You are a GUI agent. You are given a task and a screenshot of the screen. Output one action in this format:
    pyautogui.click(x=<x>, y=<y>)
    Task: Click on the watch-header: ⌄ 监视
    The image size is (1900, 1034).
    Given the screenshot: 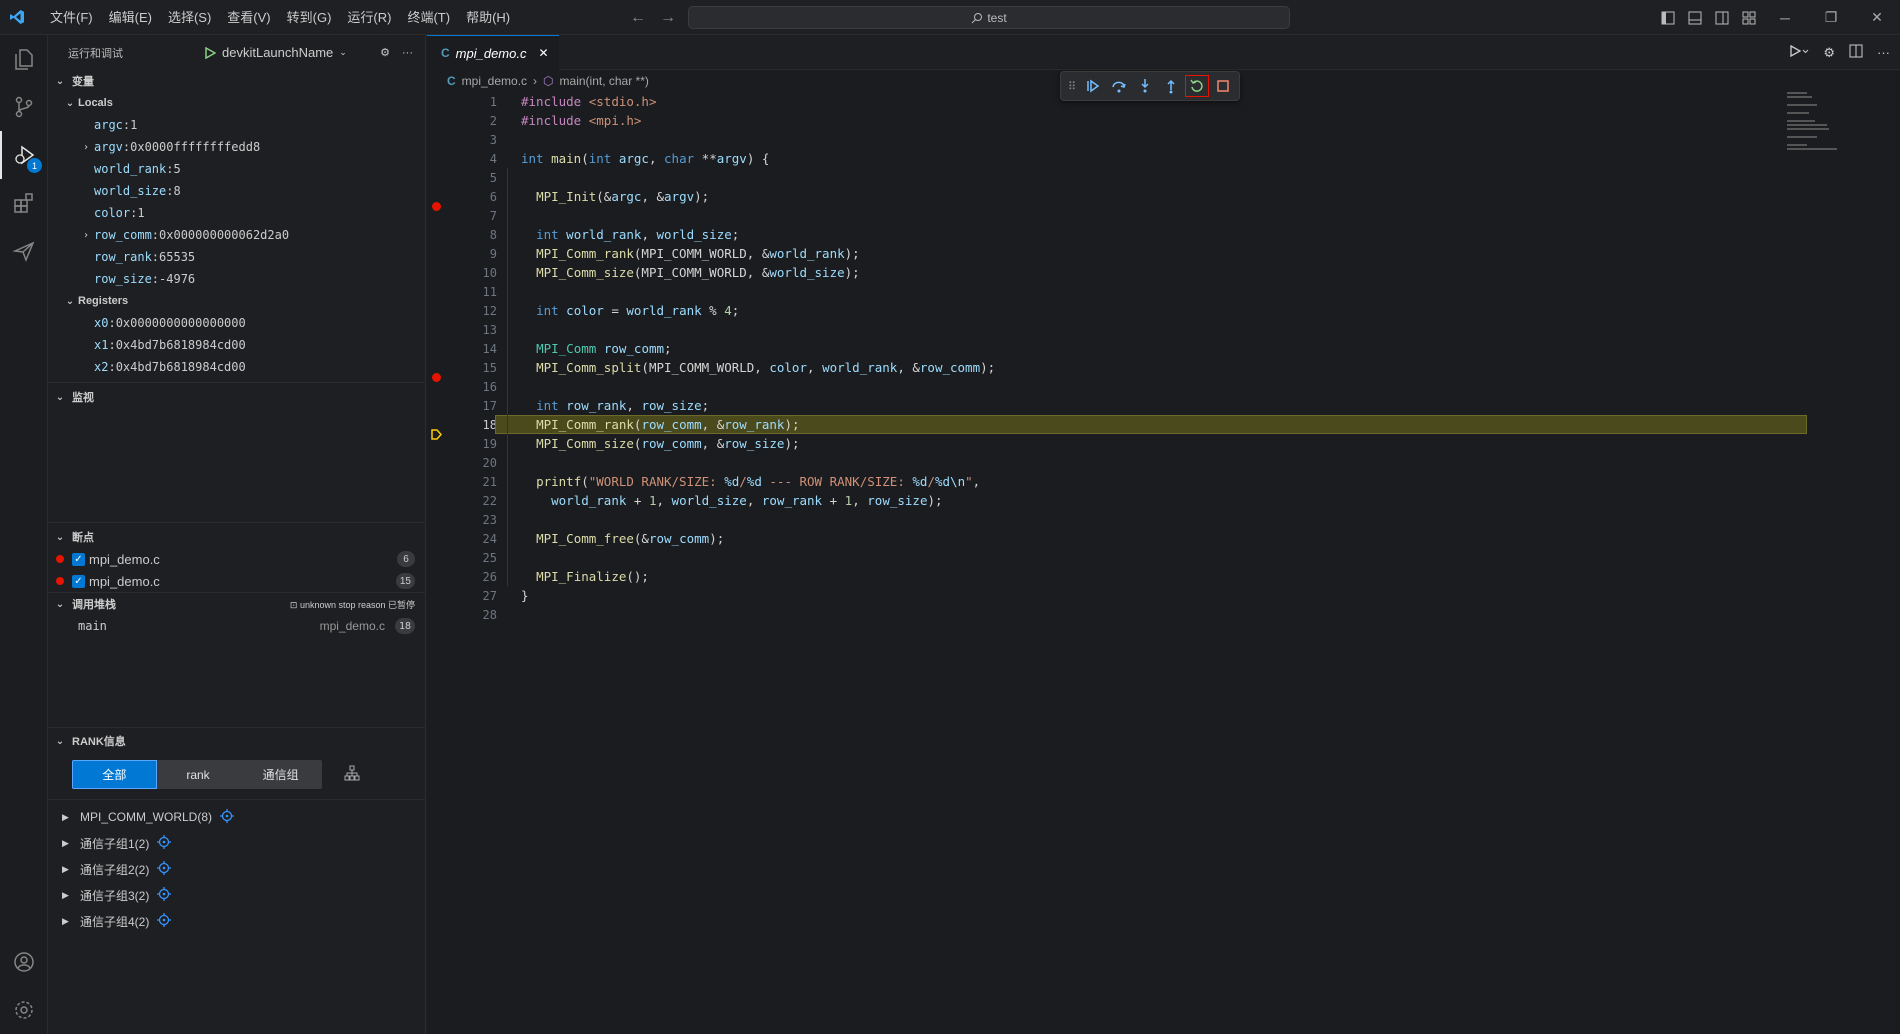 What is the action you would take?
    pyautogui.click(x=236, y=397)
    